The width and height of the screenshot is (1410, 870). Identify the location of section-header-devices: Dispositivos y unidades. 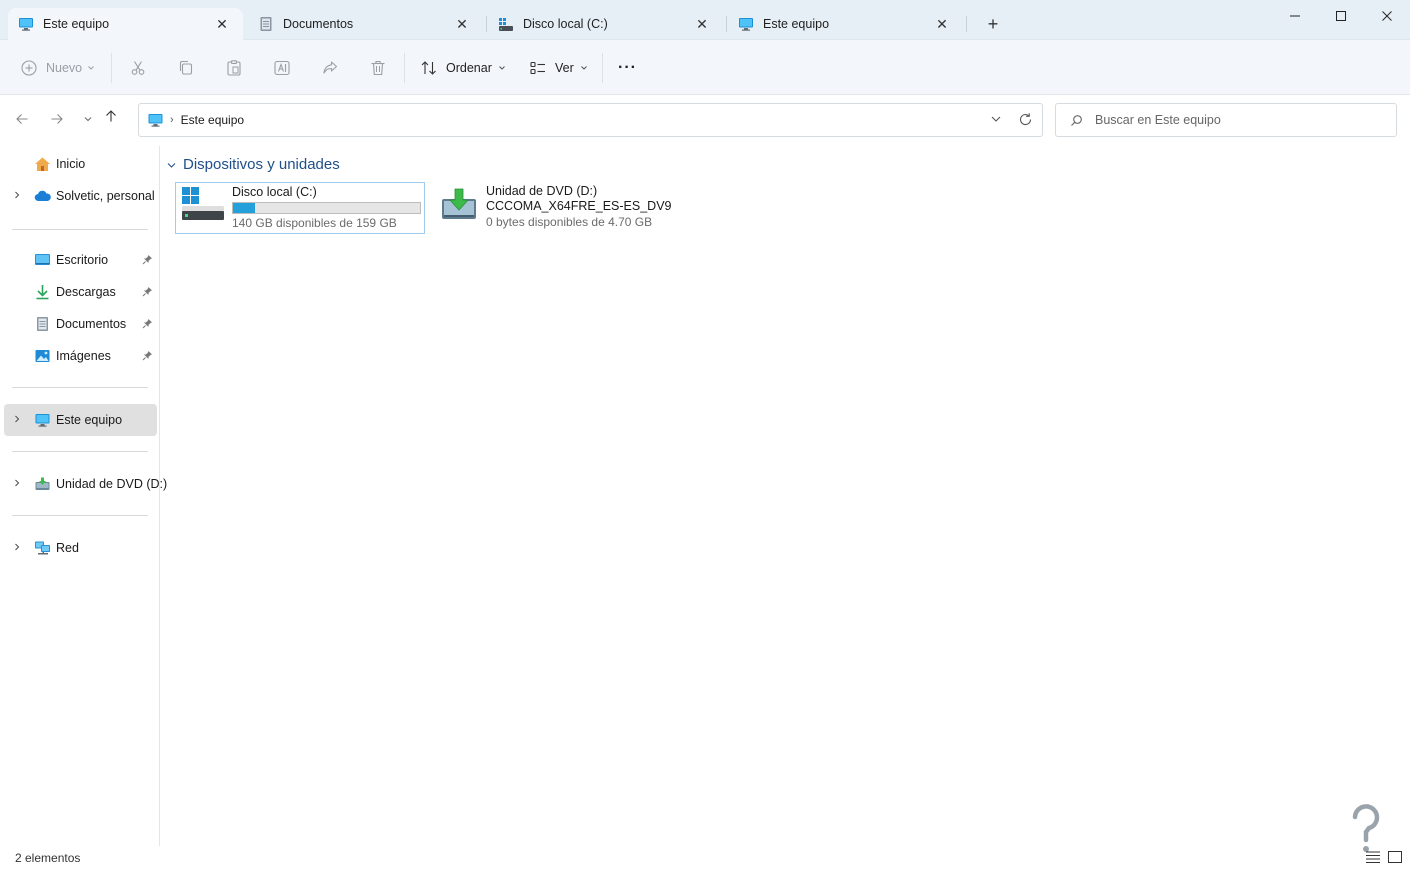
(253, 164).